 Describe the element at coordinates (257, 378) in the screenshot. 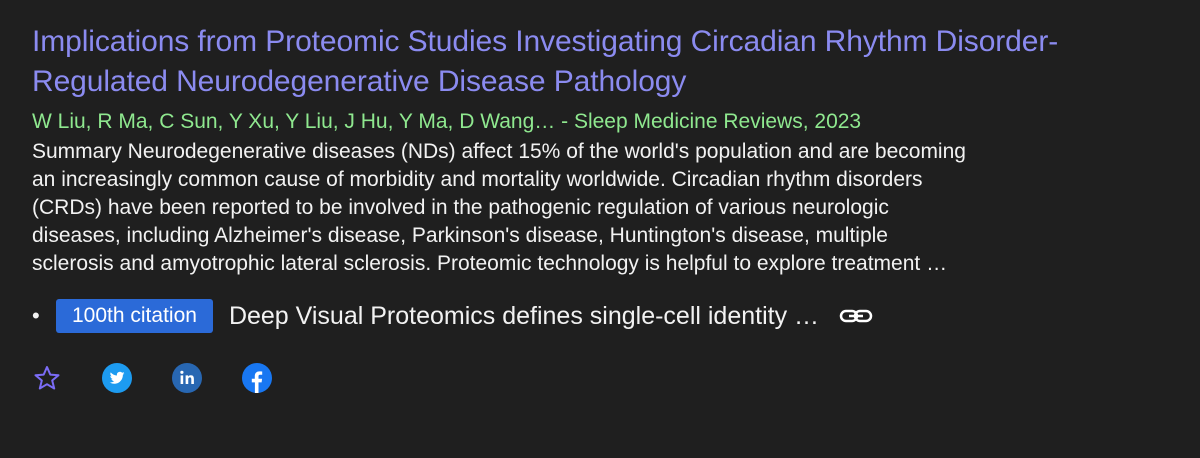

I see `facebook-icon` at that location.